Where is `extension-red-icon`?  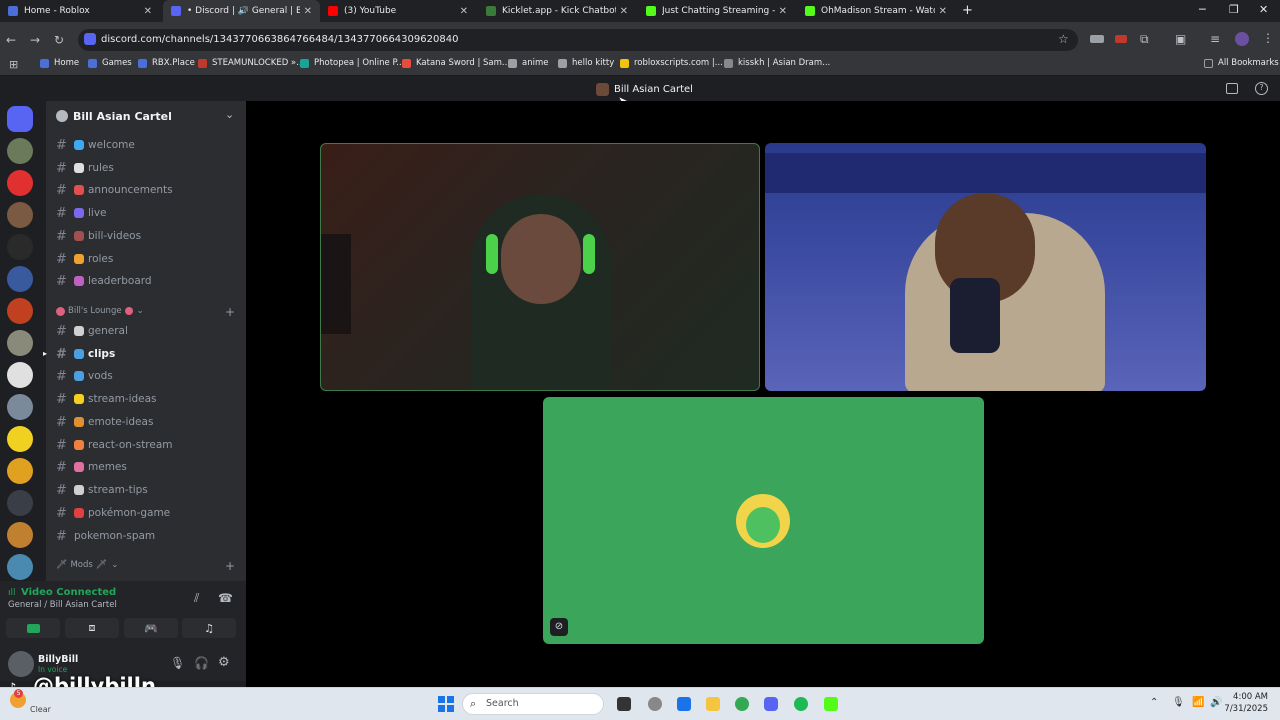
extension-red-icon is located at coordinates (1121, 39).